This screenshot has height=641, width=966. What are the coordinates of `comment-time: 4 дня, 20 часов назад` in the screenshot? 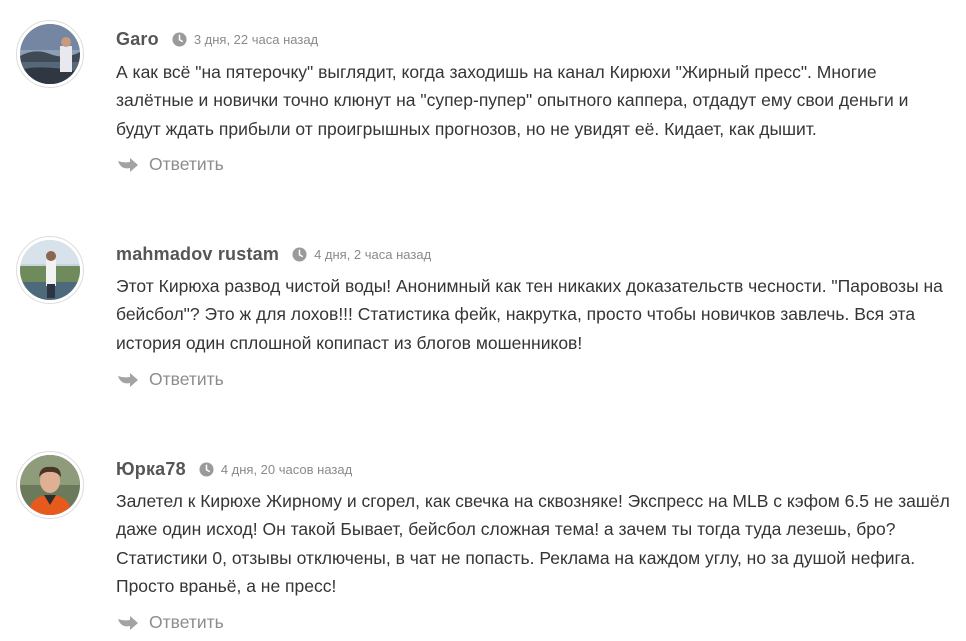 It's located at (286, 469).